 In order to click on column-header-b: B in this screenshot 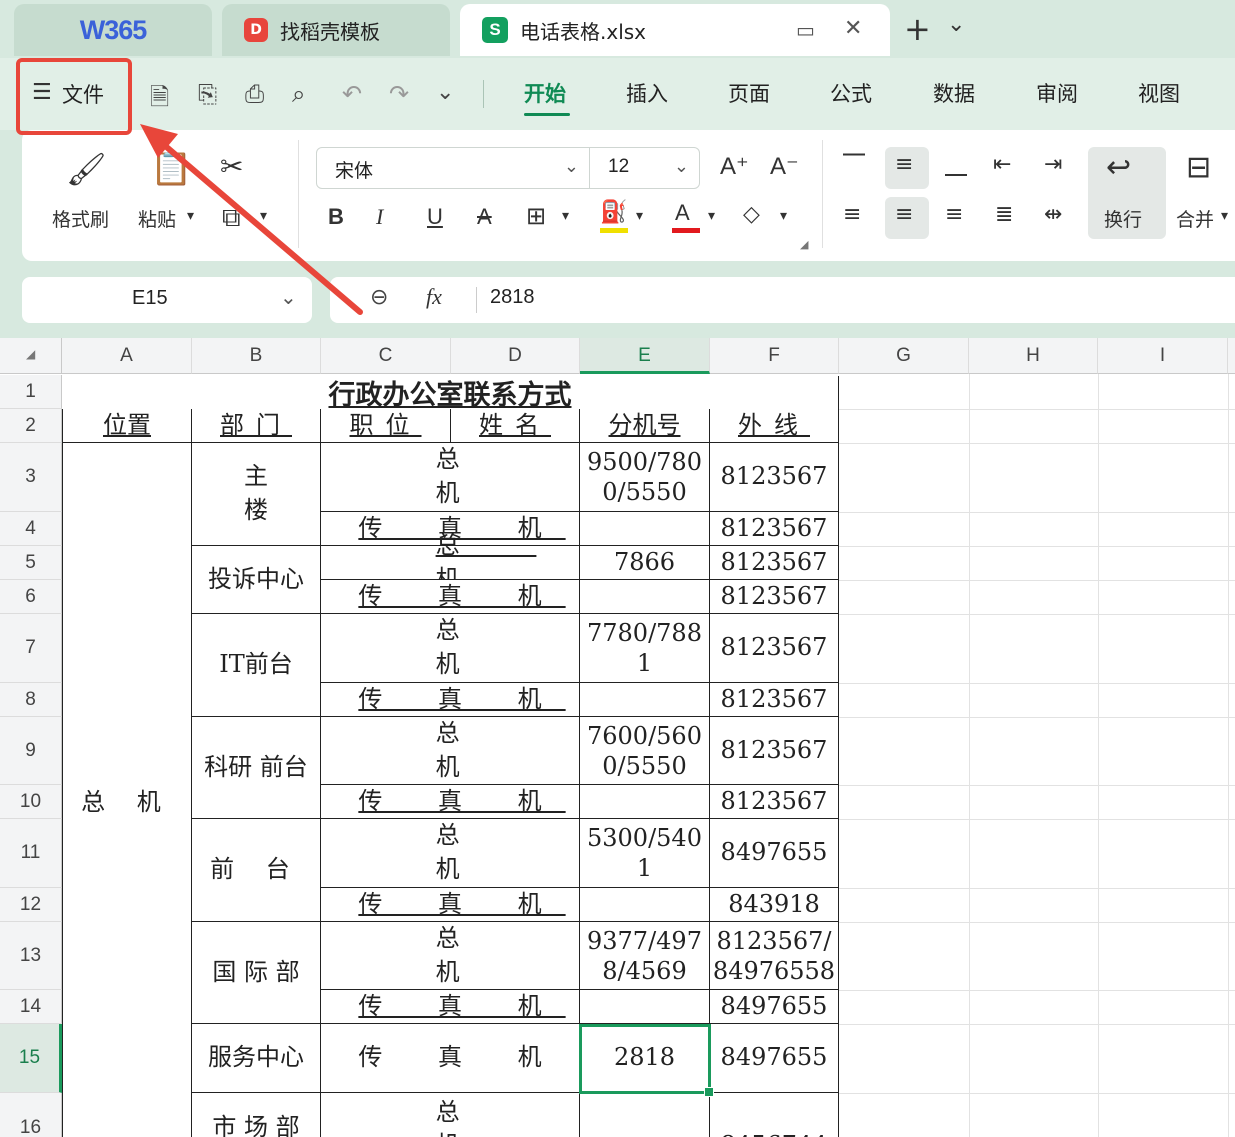, I will do `click(256, 356)`.